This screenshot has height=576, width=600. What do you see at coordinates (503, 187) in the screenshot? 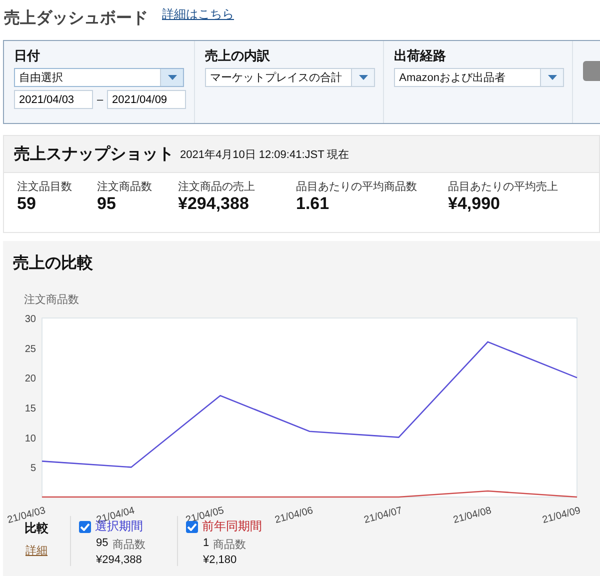
I see `metric-label: 品目あたりの平均売上` at bounding box center [503, 187].